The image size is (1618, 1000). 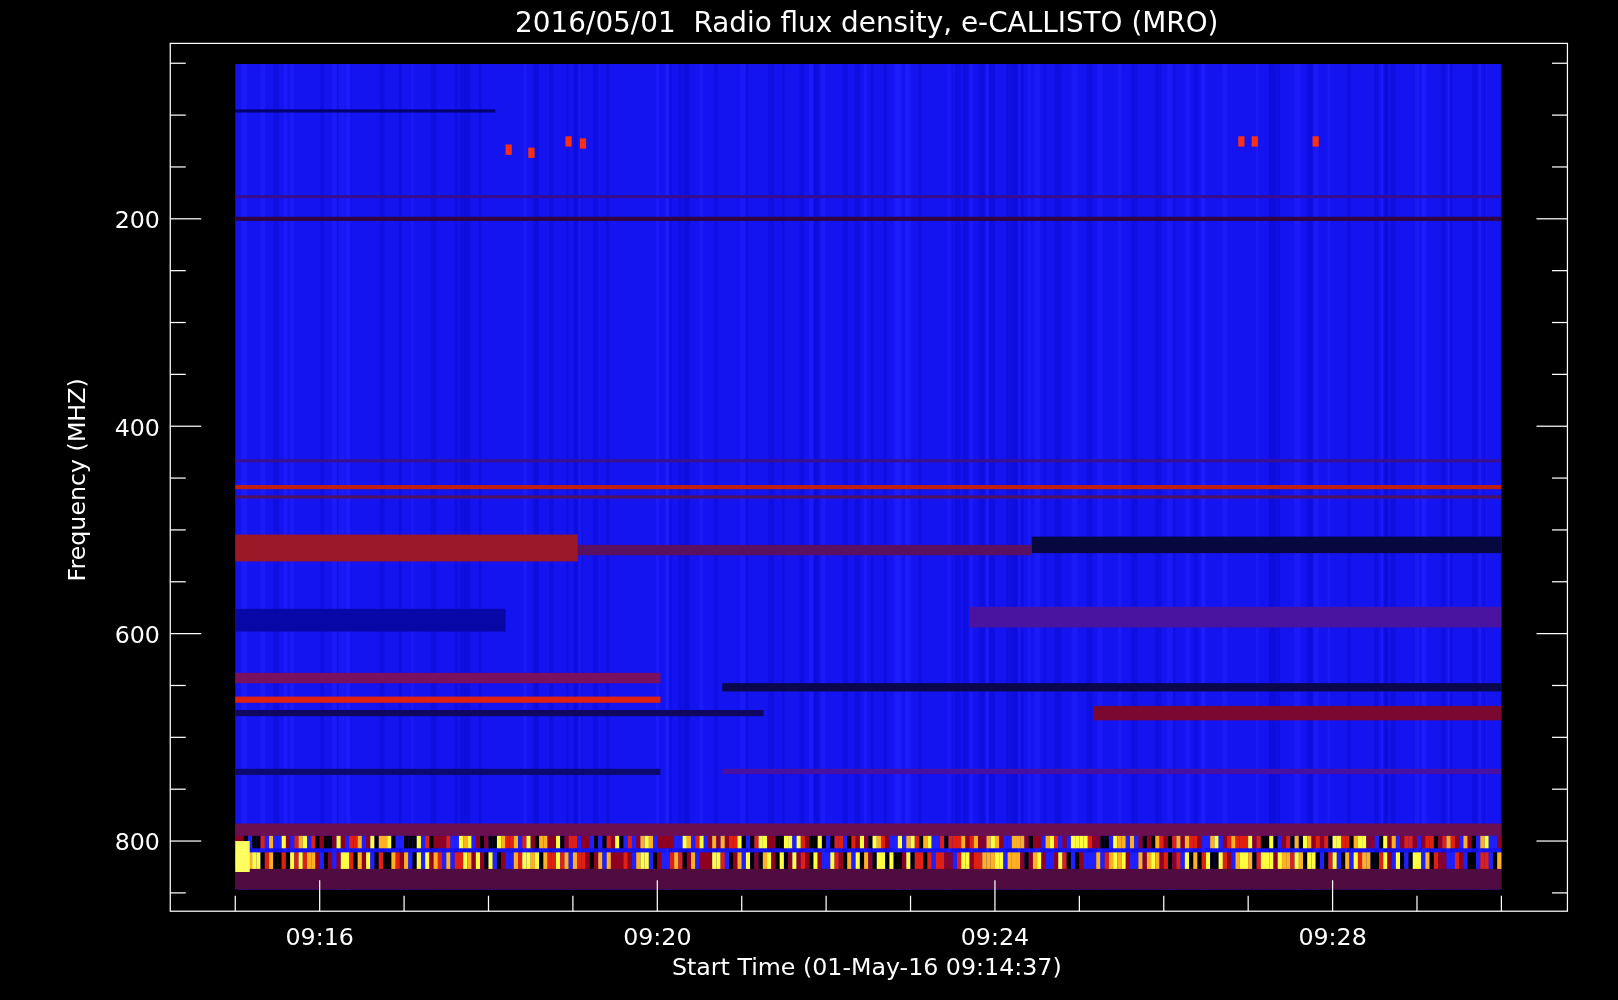 I want to click on axis-tick-label: 400, so click(x=137, y=427).